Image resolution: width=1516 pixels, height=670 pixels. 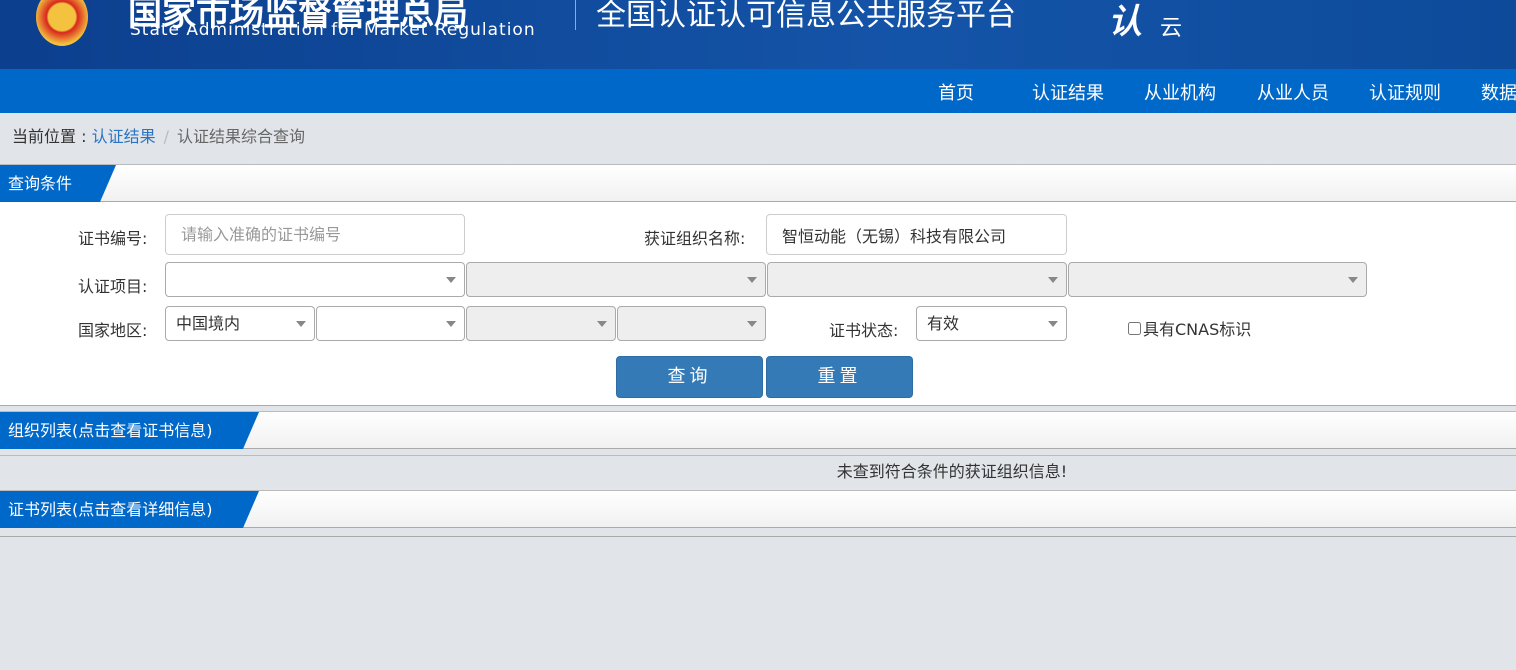 I want to click on breadcrumb-prefix: 当前位置 :, so click(x=49, y=136).